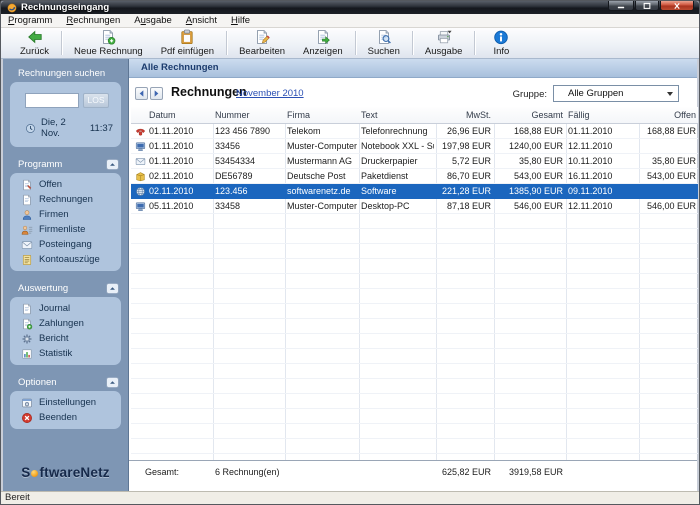  What do you see at coordinates (56, 353) in the screenshot?
I see `sidebar-item-label: Statistik` at bounding box center [56, 353].